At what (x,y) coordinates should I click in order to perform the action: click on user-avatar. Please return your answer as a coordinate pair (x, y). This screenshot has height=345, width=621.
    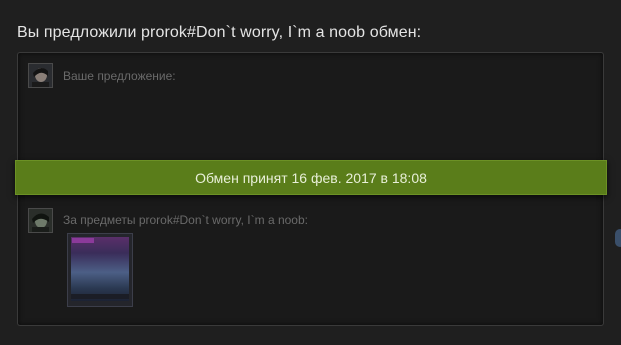
    Looking at the image, I should click on (40, 75).